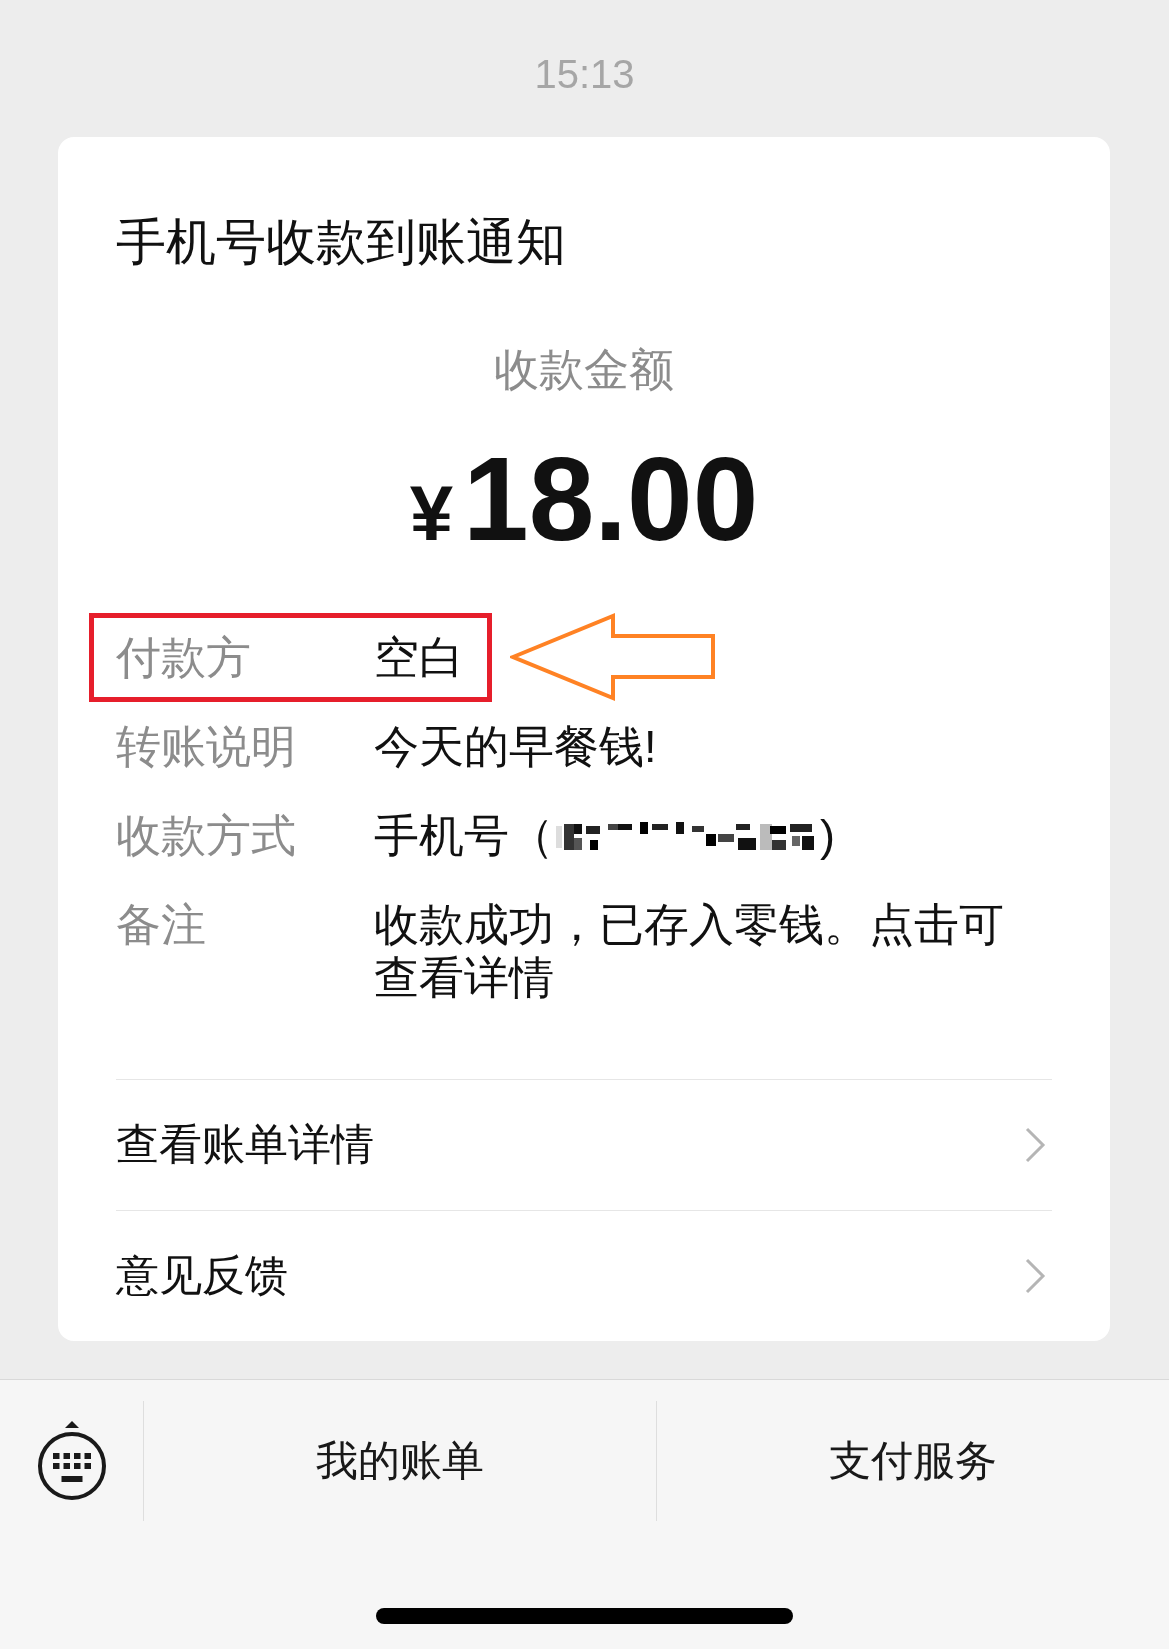 The image size is (1169, 1649). What do you see at coordinates (913, 1461) in the screenshot?
I see `menu-button: 支付服务` at bounding box center [913, 1461].